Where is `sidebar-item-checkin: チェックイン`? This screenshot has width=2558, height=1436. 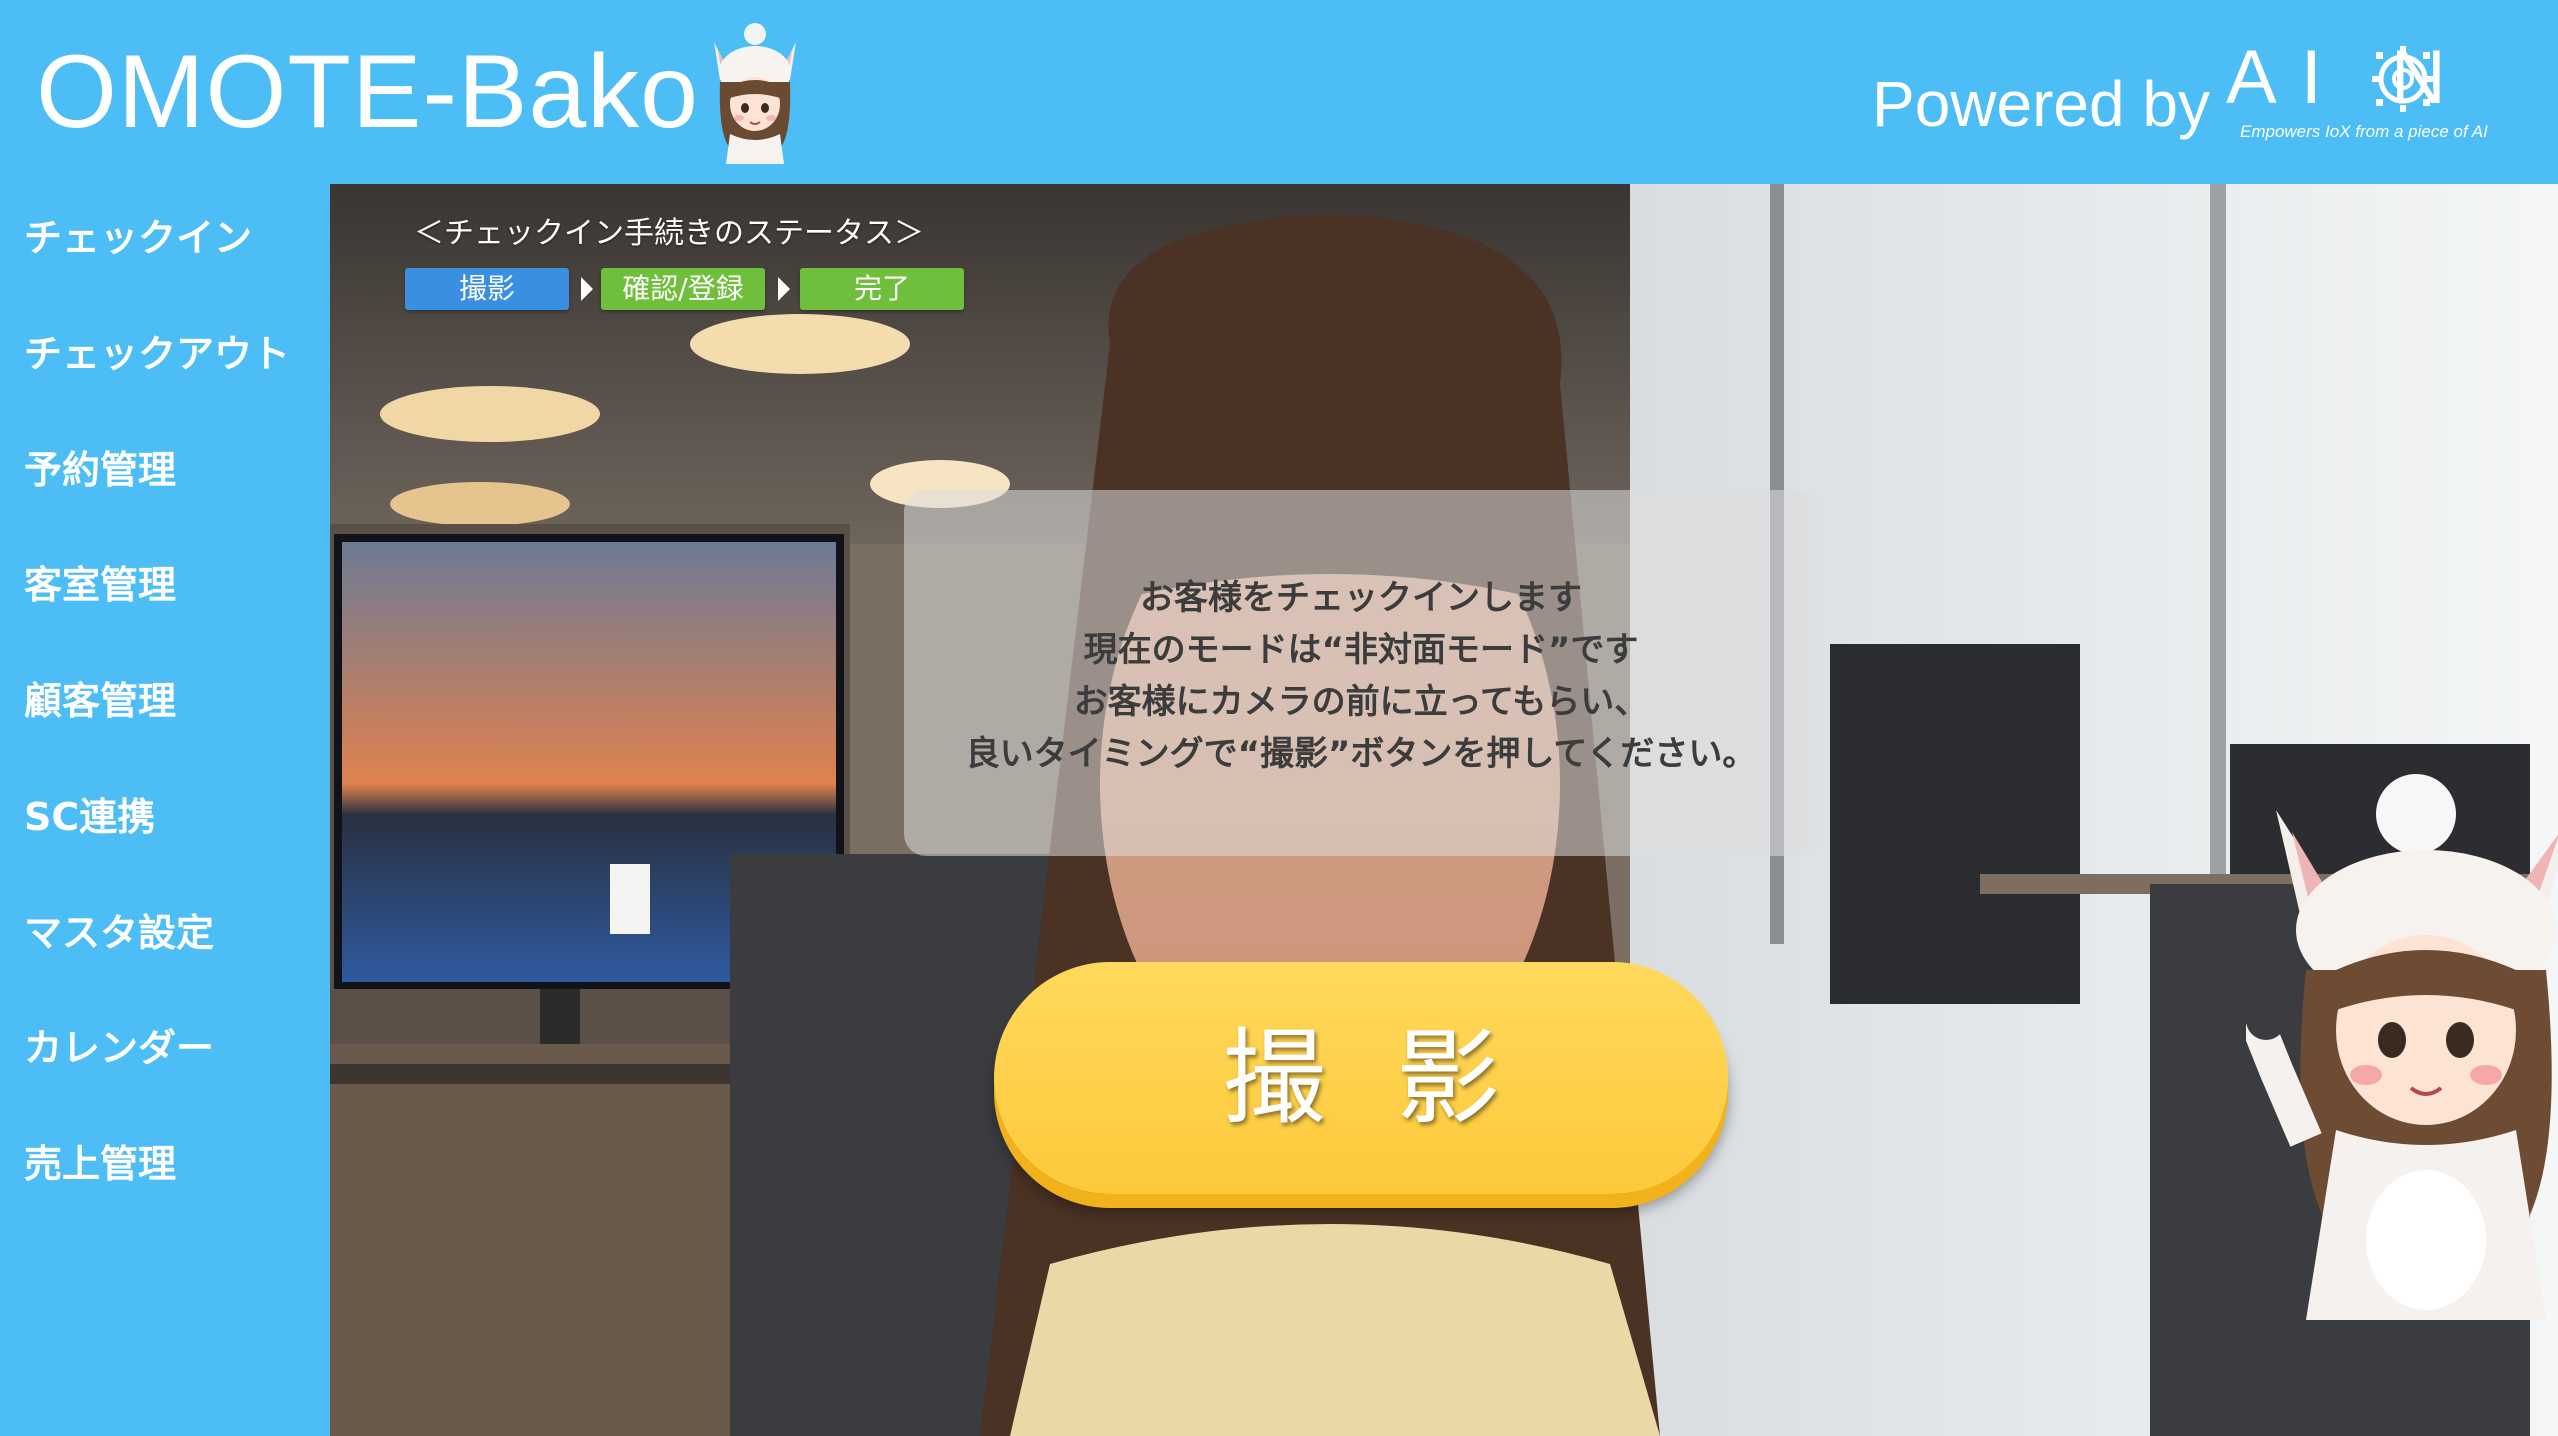
sidebar-item-checkin: チェックイン is located at coordinates (174, 238).